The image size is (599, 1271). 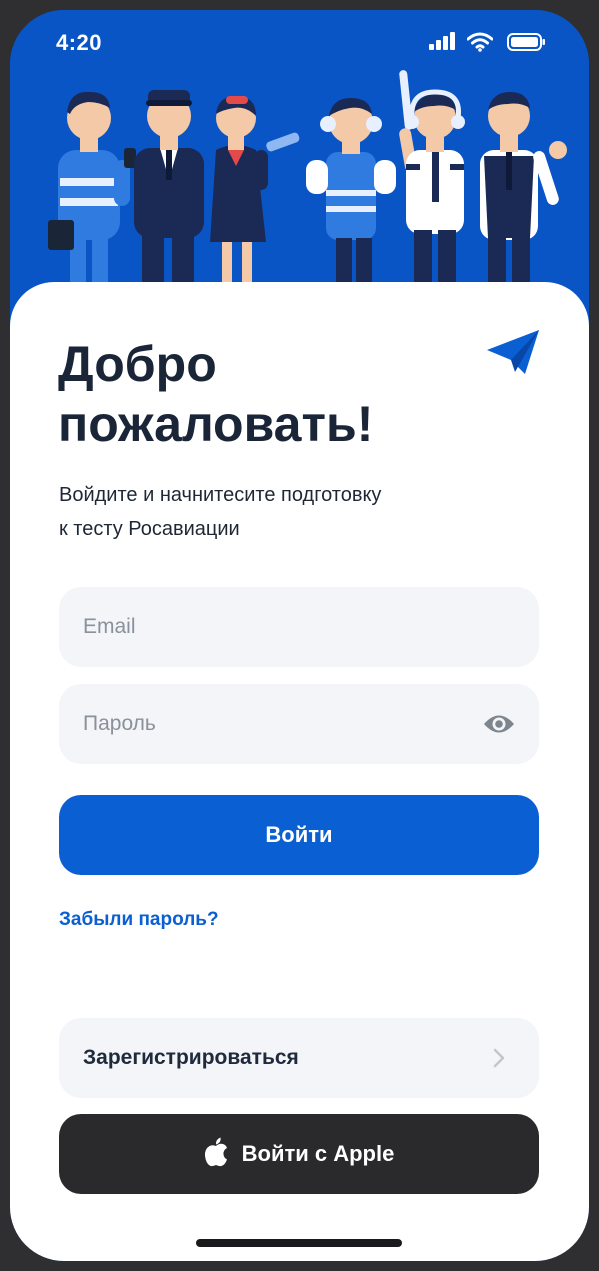 What do you see at coordinates (273, 627) in the screenshot?
I see `email-input` at bounding box center [273, 627].